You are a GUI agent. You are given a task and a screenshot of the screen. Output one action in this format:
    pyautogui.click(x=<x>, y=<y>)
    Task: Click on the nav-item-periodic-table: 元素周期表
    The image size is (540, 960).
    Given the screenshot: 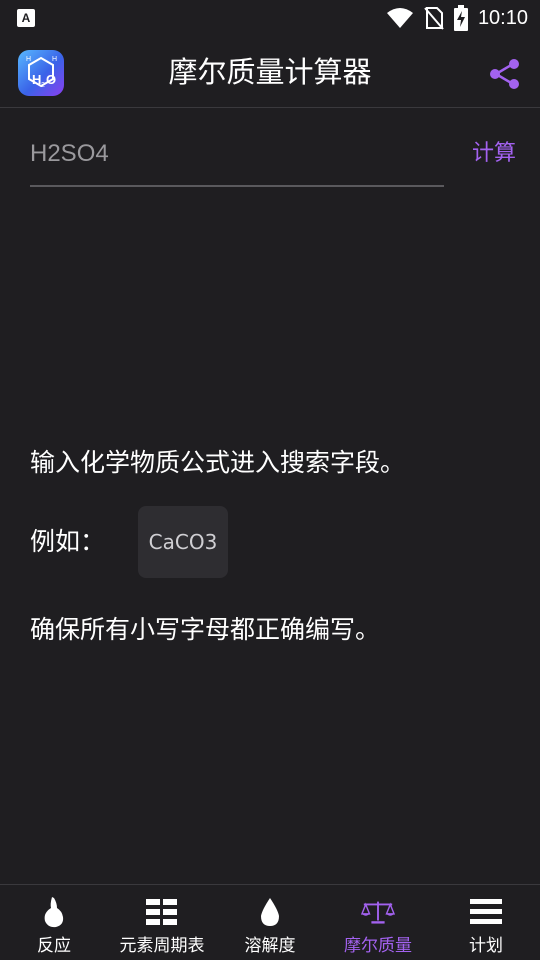 What is the action you would take?
    pyautogui.click(x=162, y=922)
    